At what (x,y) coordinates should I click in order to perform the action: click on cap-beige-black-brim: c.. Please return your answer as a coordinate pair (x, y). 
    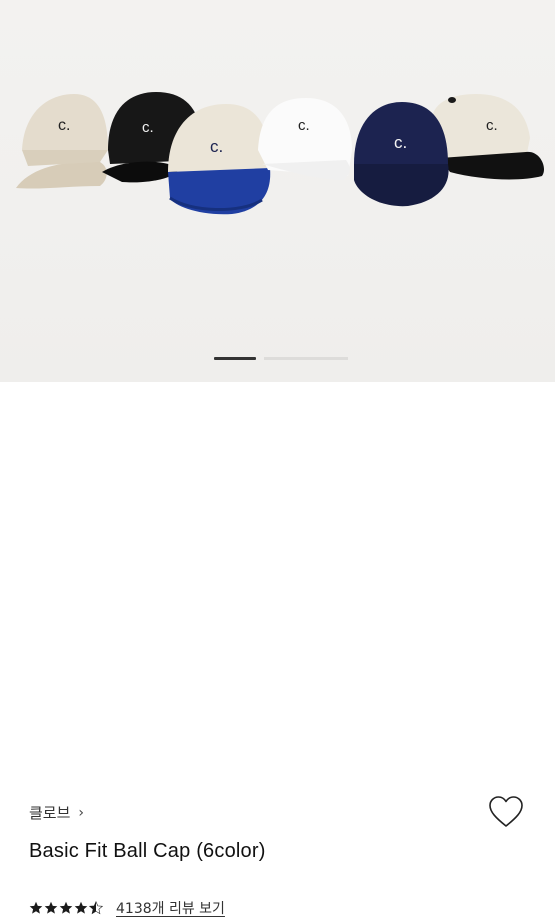
    Looking at the image, I should click on (488, 137).